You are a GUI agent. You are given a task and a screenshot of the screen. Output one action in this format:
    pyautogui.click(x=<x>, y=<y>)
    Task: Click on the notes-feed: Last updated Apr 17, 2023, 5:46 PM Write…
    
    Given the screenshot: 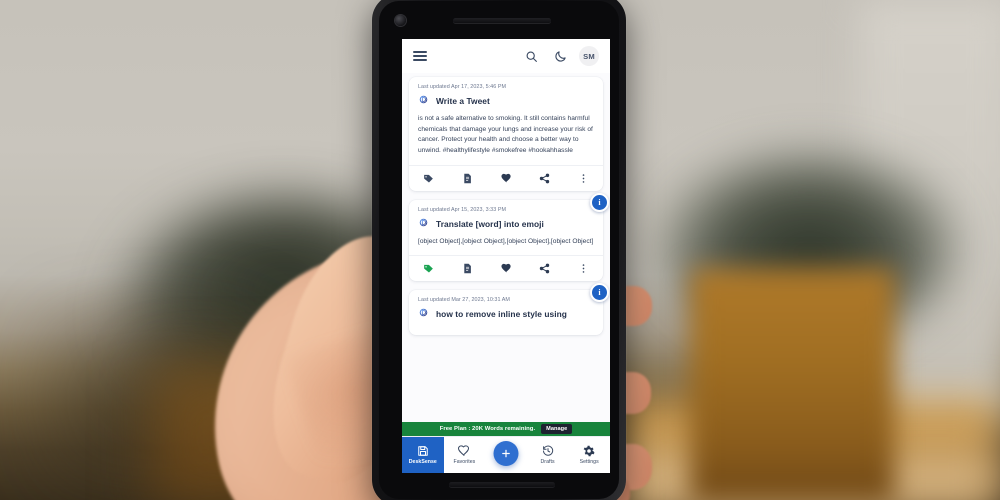 What is the action you would take?
    pyautogui.click(x=506, y=247)
    